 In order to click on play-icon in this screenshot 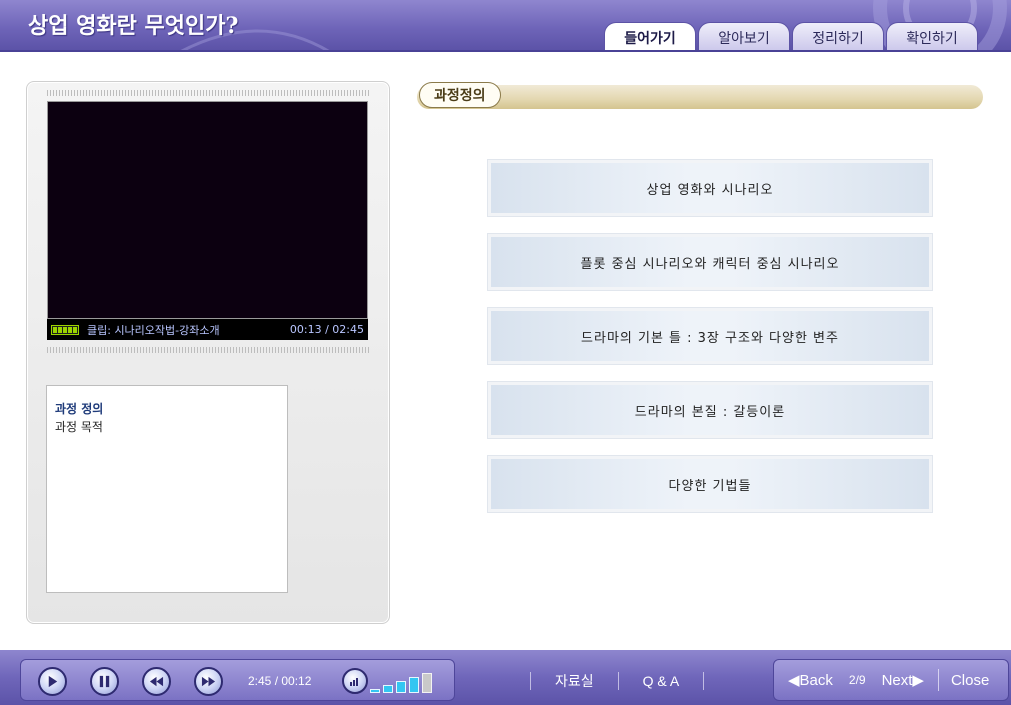, I will do `click(53, 681)`.